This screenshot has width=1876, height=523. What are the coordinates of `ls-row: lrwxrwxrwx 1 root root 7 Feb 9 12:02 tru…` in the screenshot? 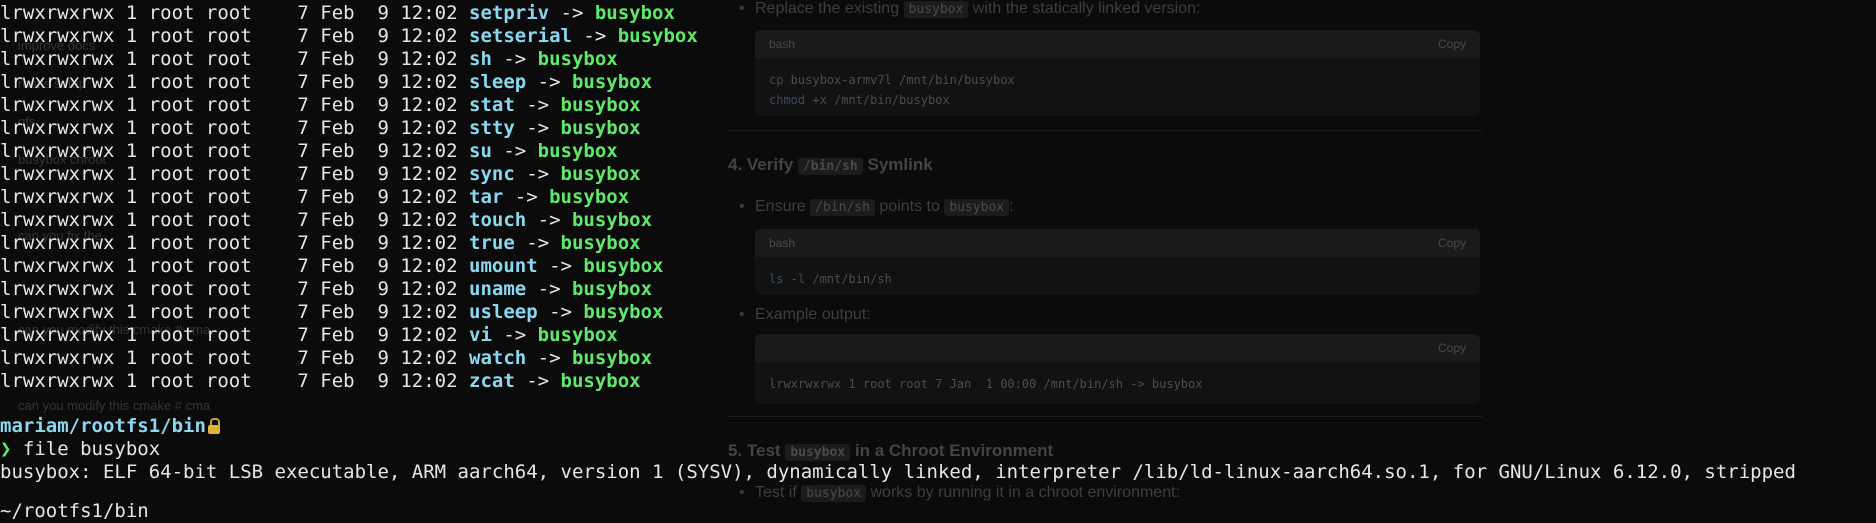 It's located at (320, 243).